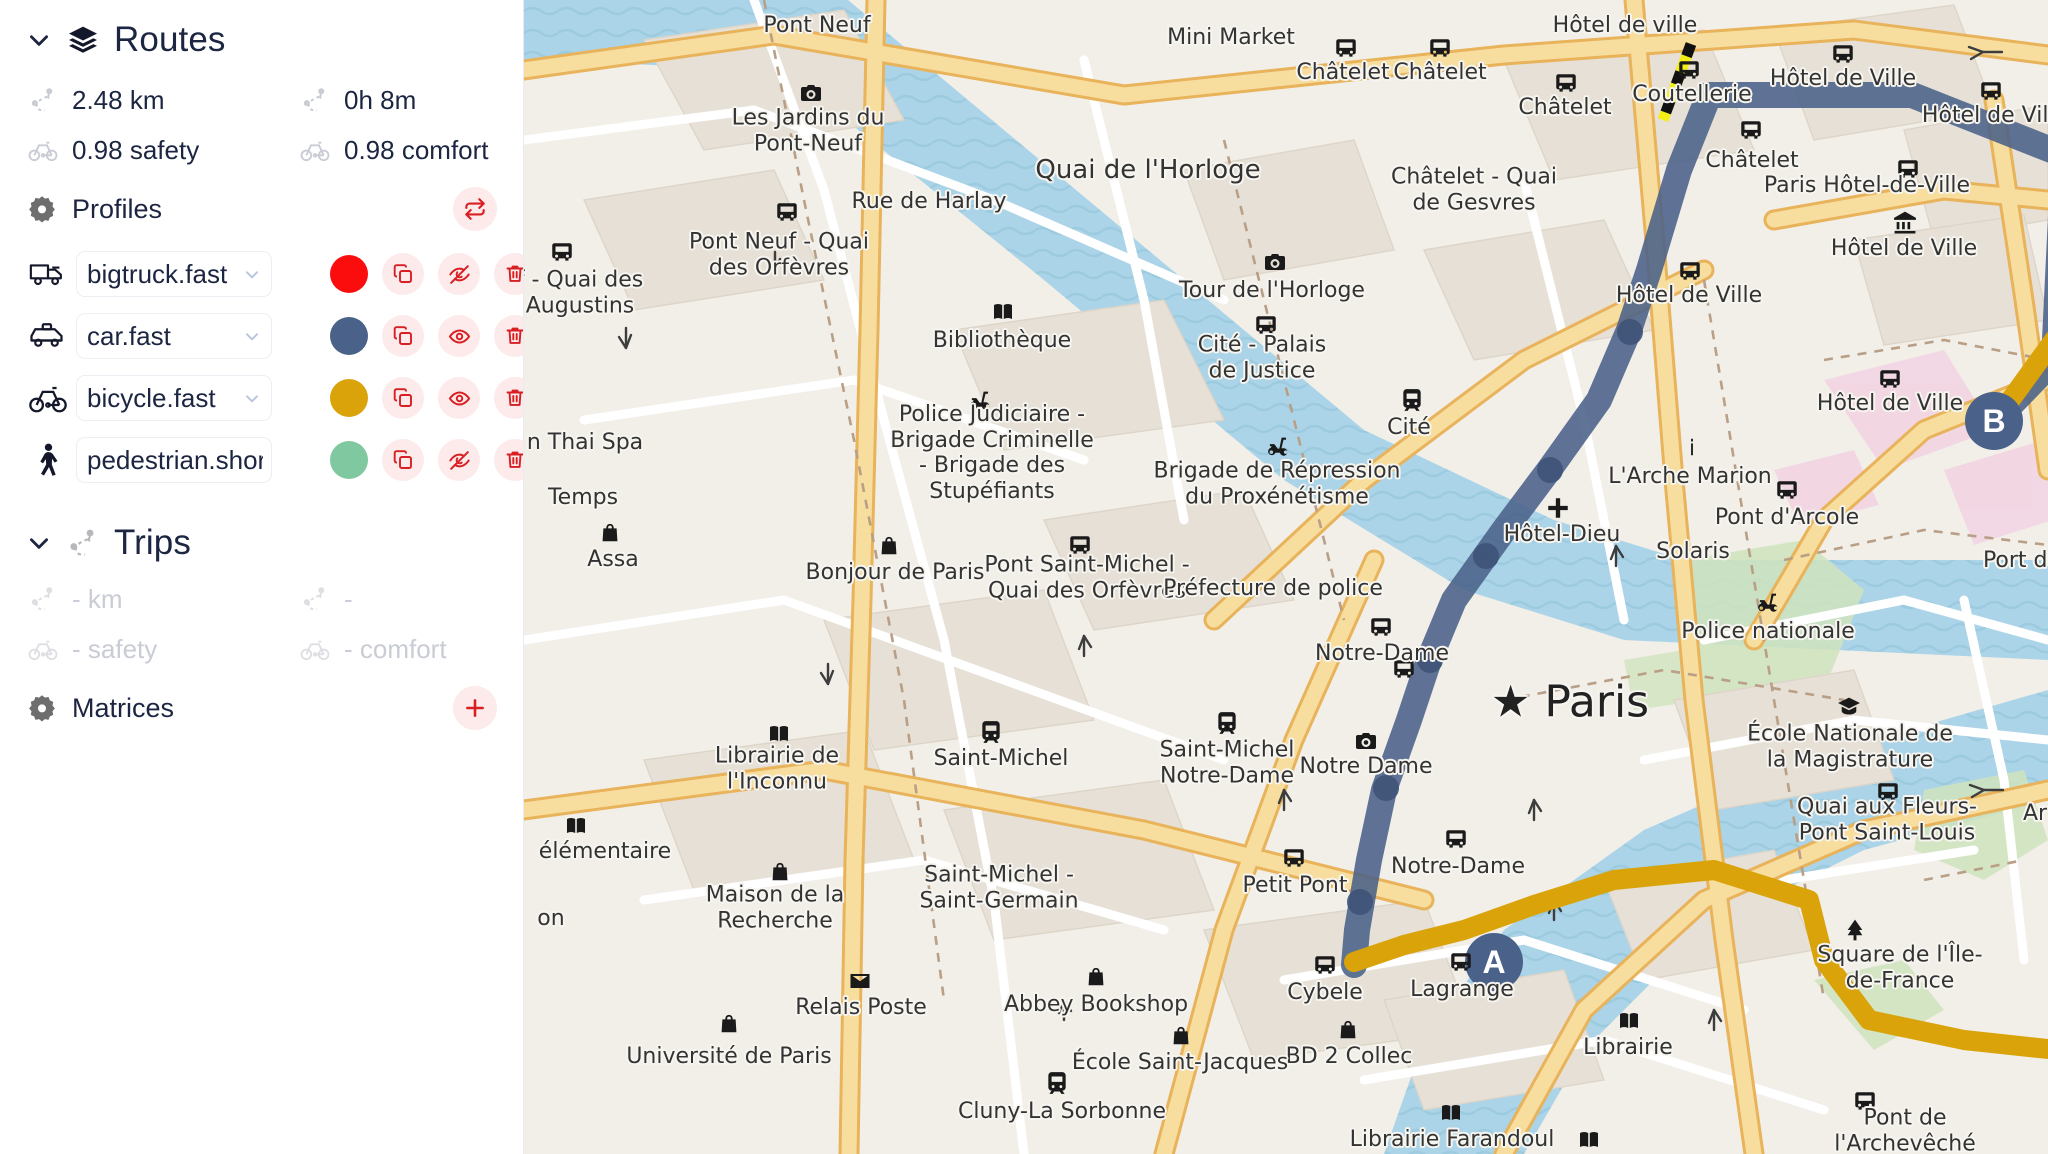 This screenshot has width=2048, height=1154. What do you see at coordinates (170, 39) in the screenshot?
I see `routes-title: Routes` at bounding box center [170, 39].